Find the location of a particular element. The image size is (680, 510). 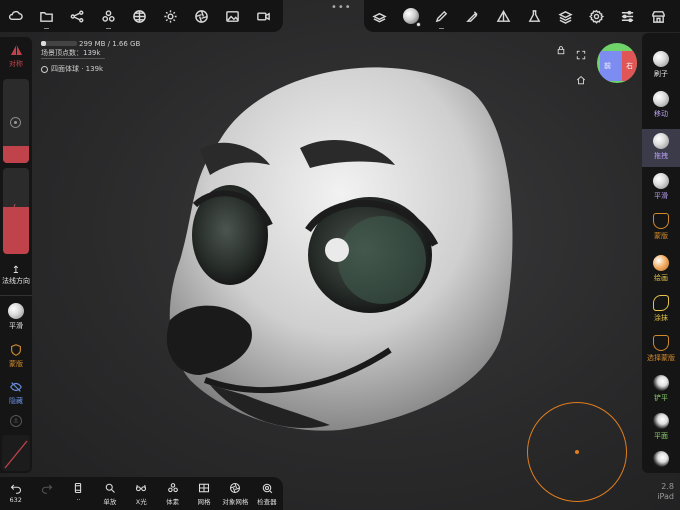

normal-direction-label: 法线方向 is located at coordinates (16, 281).